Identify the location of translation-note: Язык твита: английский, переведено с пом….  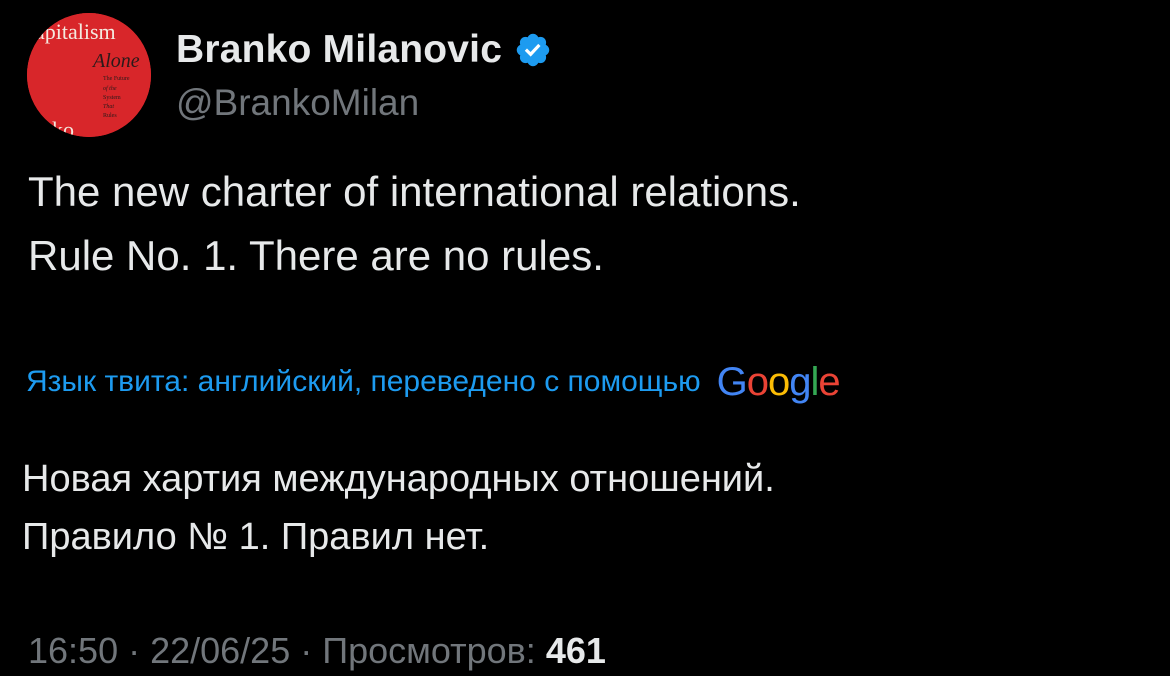
(433, 382).